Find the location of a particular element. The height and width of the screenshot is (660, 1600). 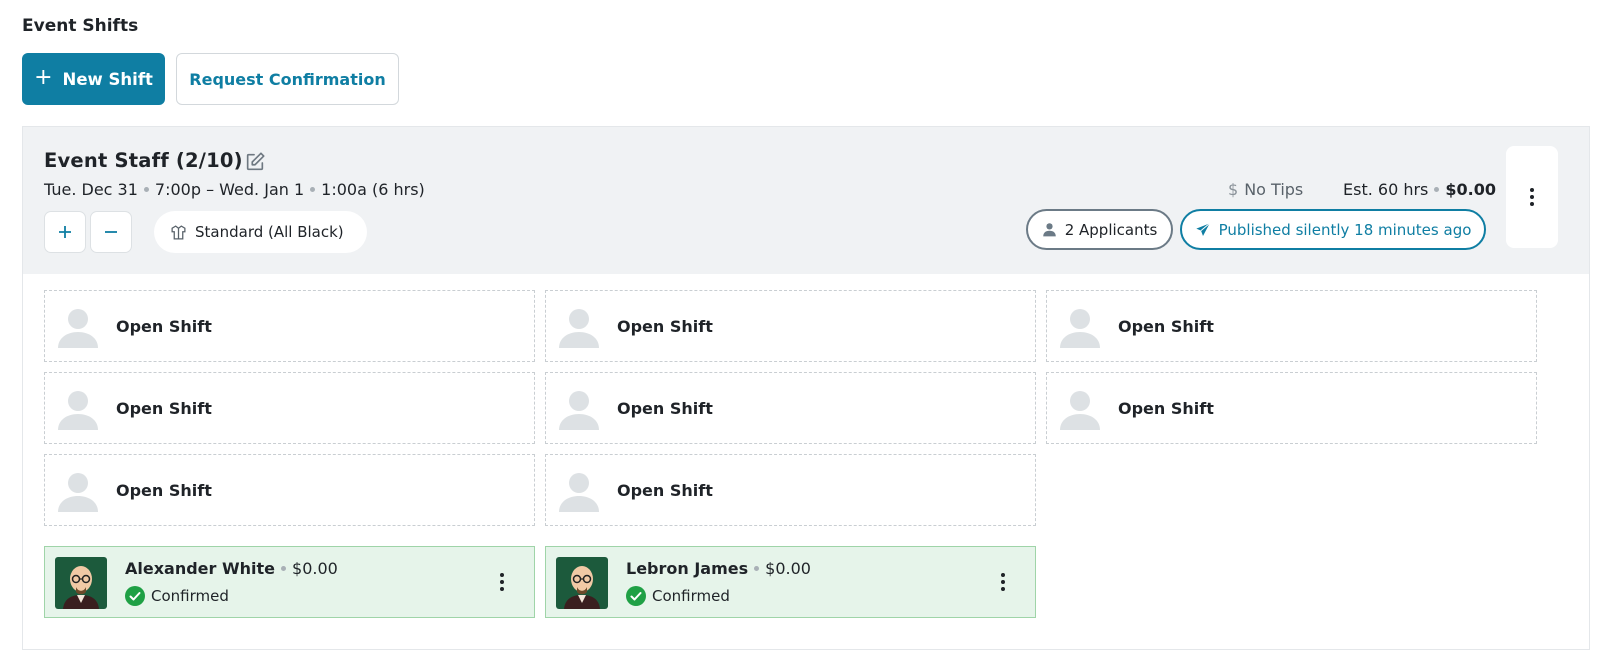

dollar-icon: $ is located at coordinates (1233, 189).